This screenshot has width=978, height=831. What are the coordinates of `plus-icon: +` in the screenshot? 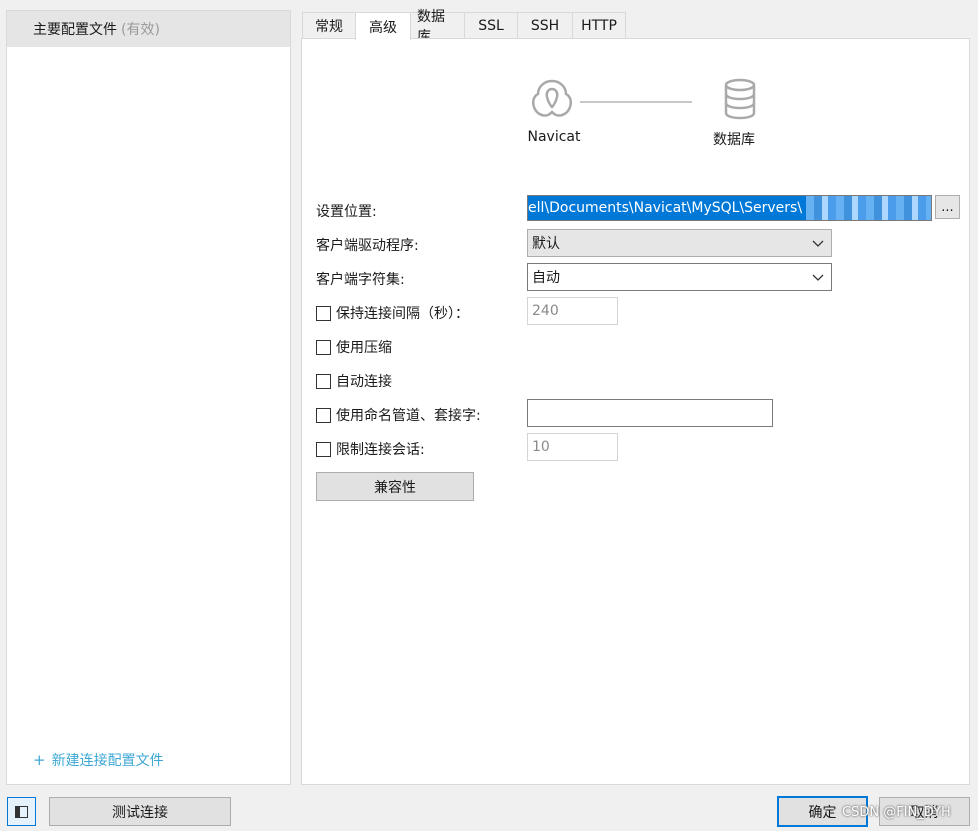 It's located at (39, 760).